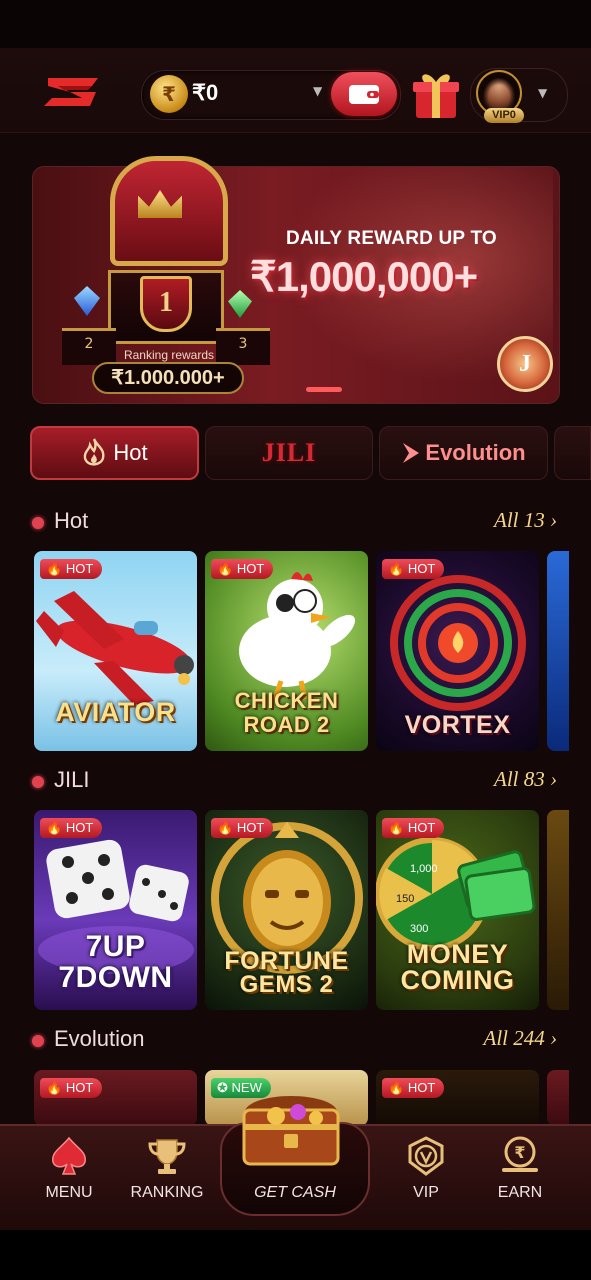 This screenshot has height=1280, width=591. Describe the element at coordinates (391, 238) in the screenshot. I see `banner-headline: DAILY REWARD UP TO` at that location.